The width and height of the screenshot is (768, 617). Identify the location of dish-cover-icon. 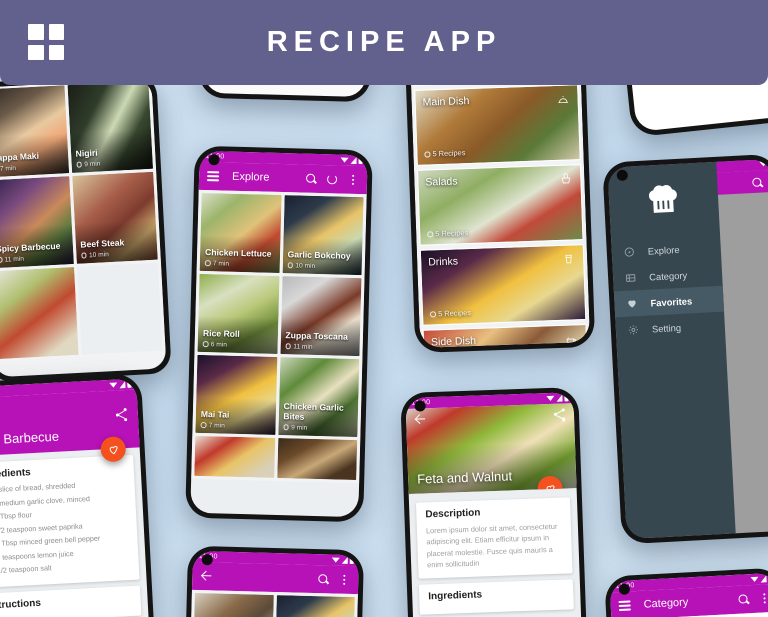
(563, 99).